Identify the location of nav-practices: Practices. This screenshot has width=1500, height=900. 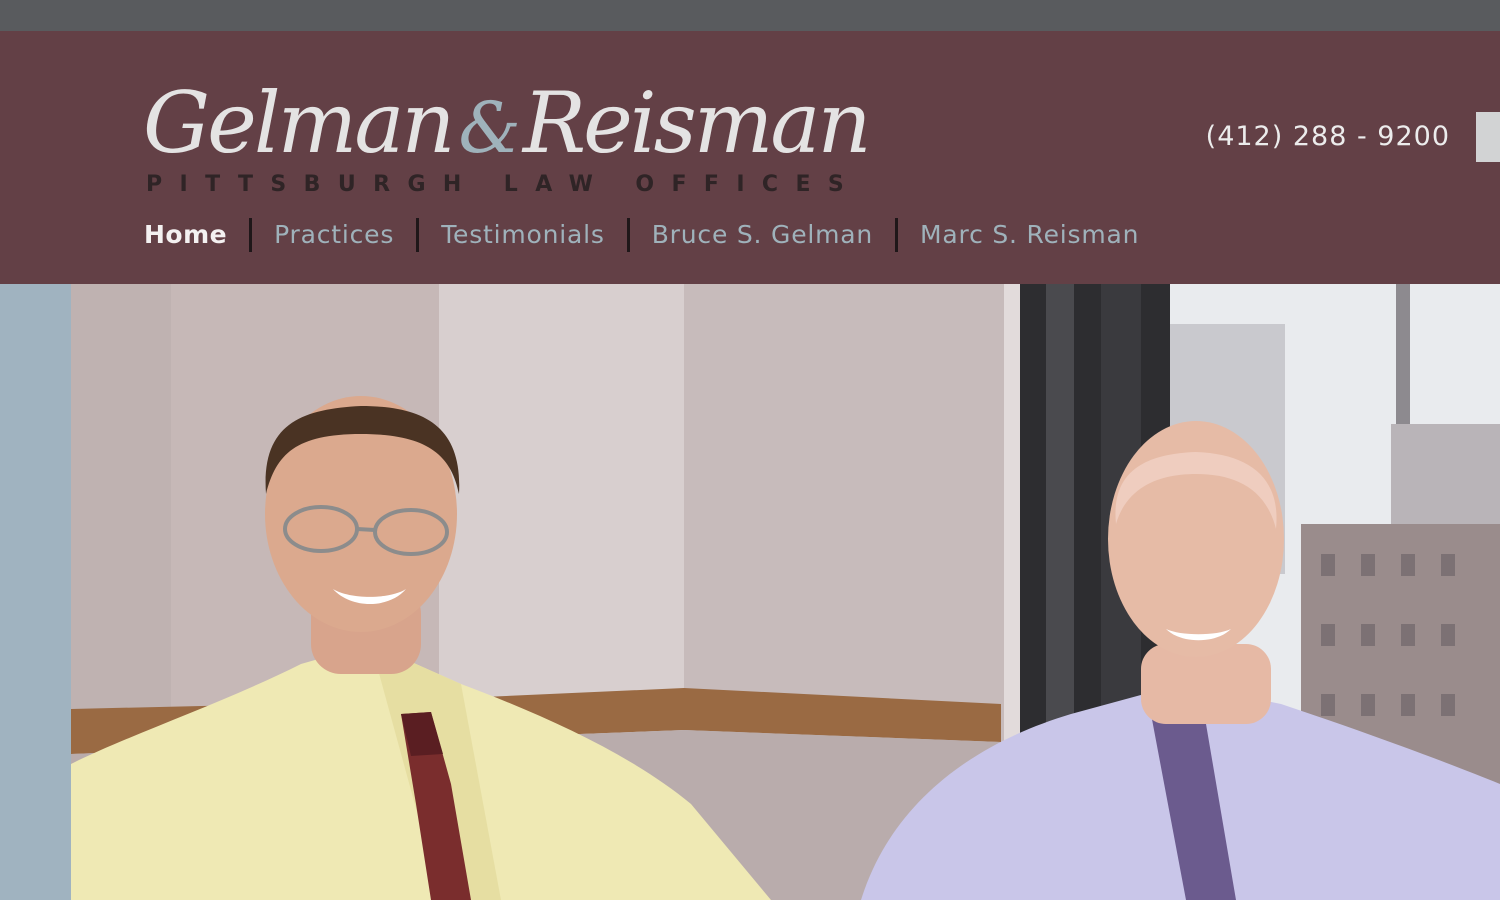
(334, 235).